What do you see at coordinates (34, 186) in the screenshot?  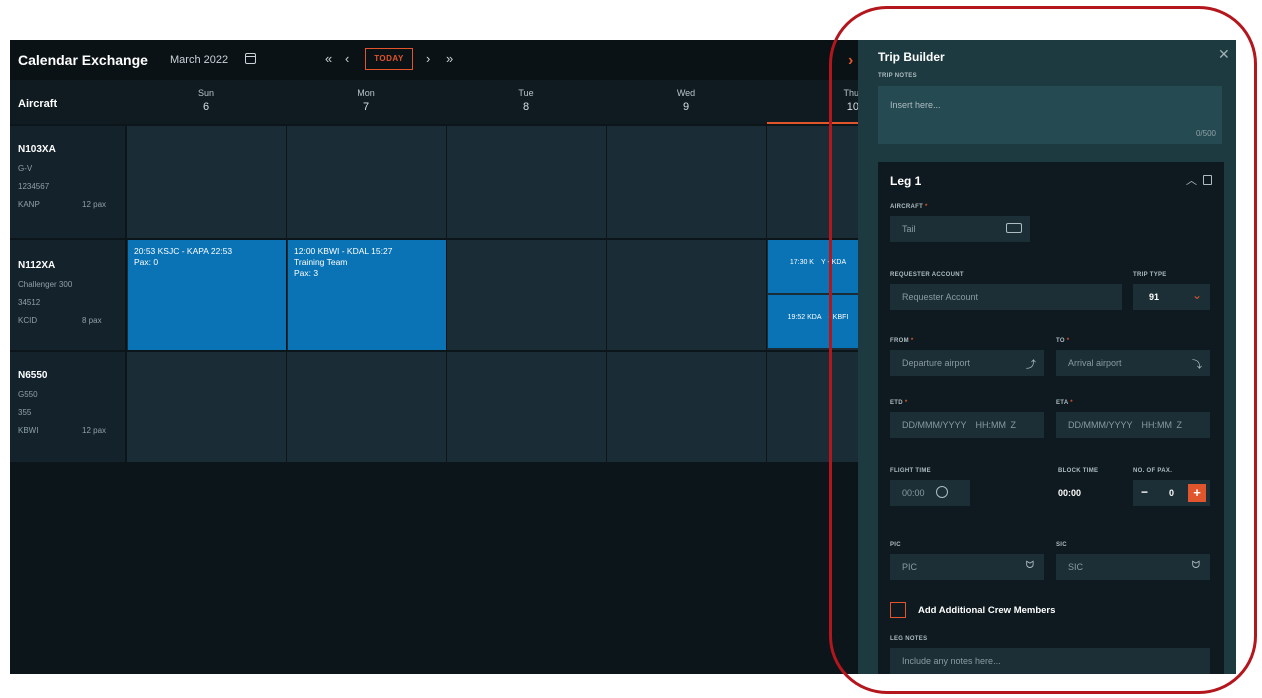 I see `aircraft-serial: 1234567` at bounding box center [34, 186].